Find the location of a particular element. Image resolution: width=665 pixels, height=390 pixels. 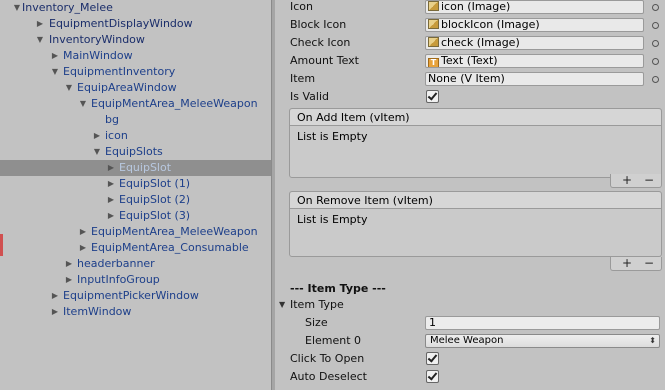

on-remove-item-footer: + − is located at coordinates (636, 264).